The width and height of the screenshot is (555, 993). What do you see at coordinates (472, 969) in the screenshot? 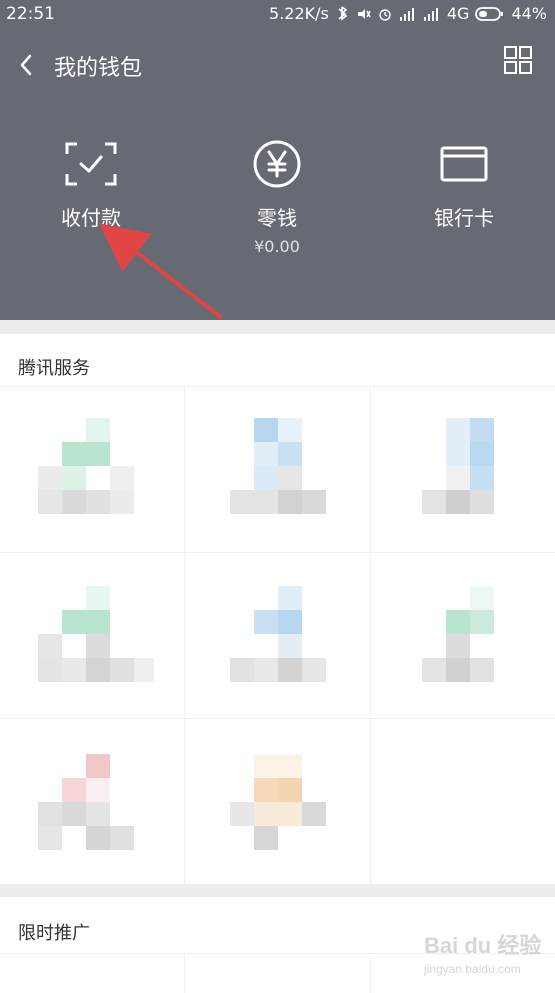
I see `watermark-site: jingyan.baidu.com` at bounding box center [472, 969].